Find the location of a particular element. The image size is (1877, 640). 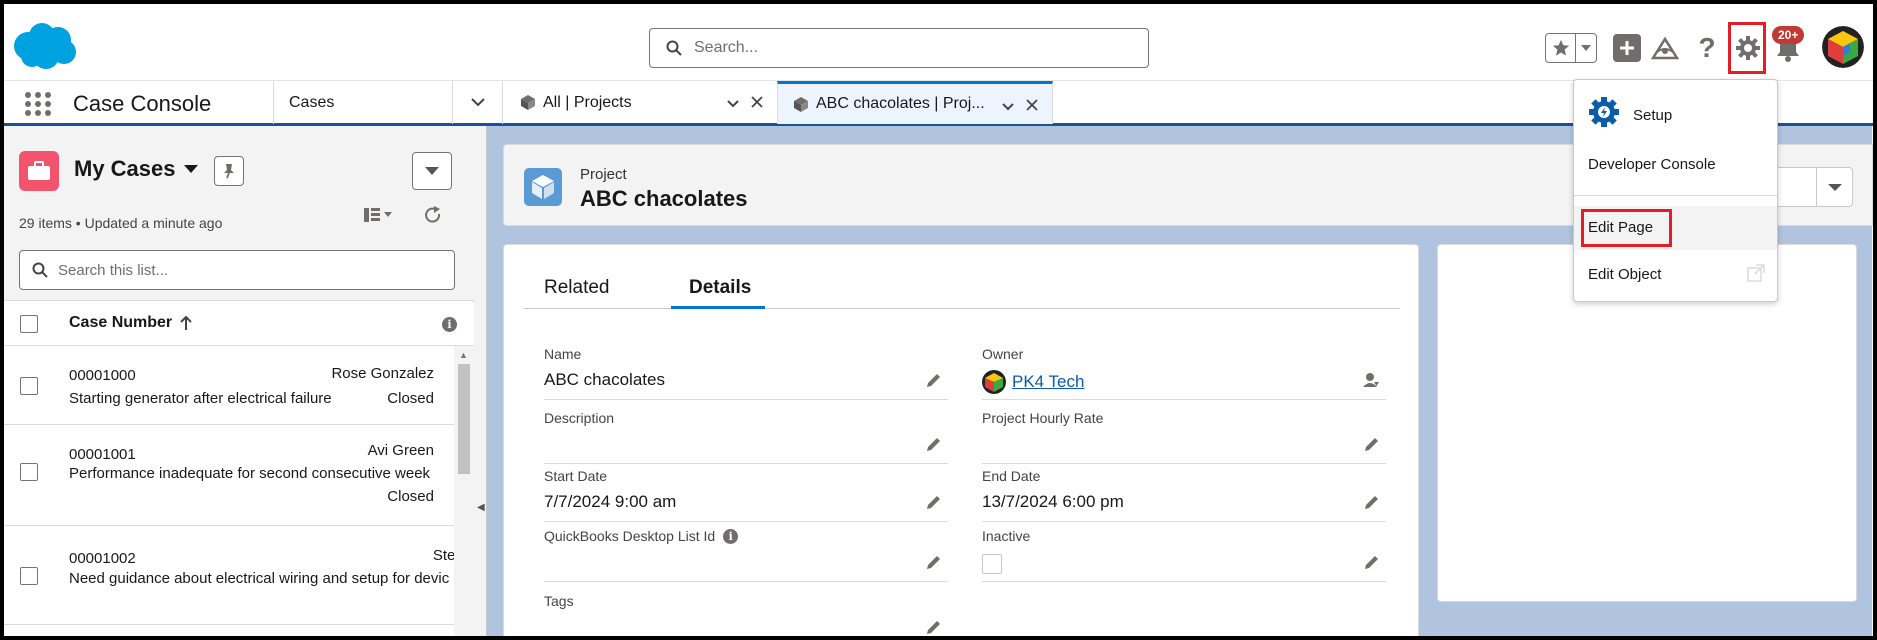

active-tab-indicator is located at coordinates (718, 307).